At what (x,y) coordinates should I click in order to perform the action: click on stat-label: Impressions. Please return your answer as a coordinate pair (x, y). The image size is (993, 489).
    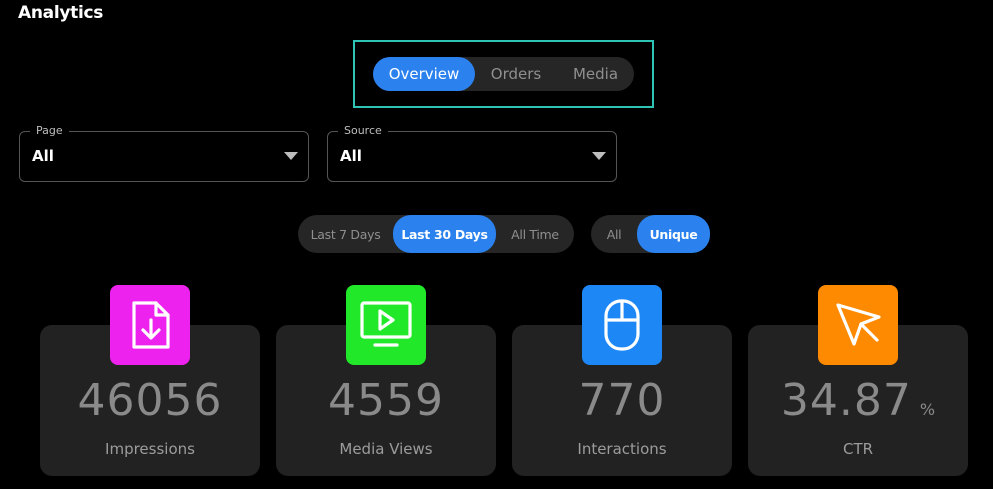
    Looking at the image, I should click on (150, 449).